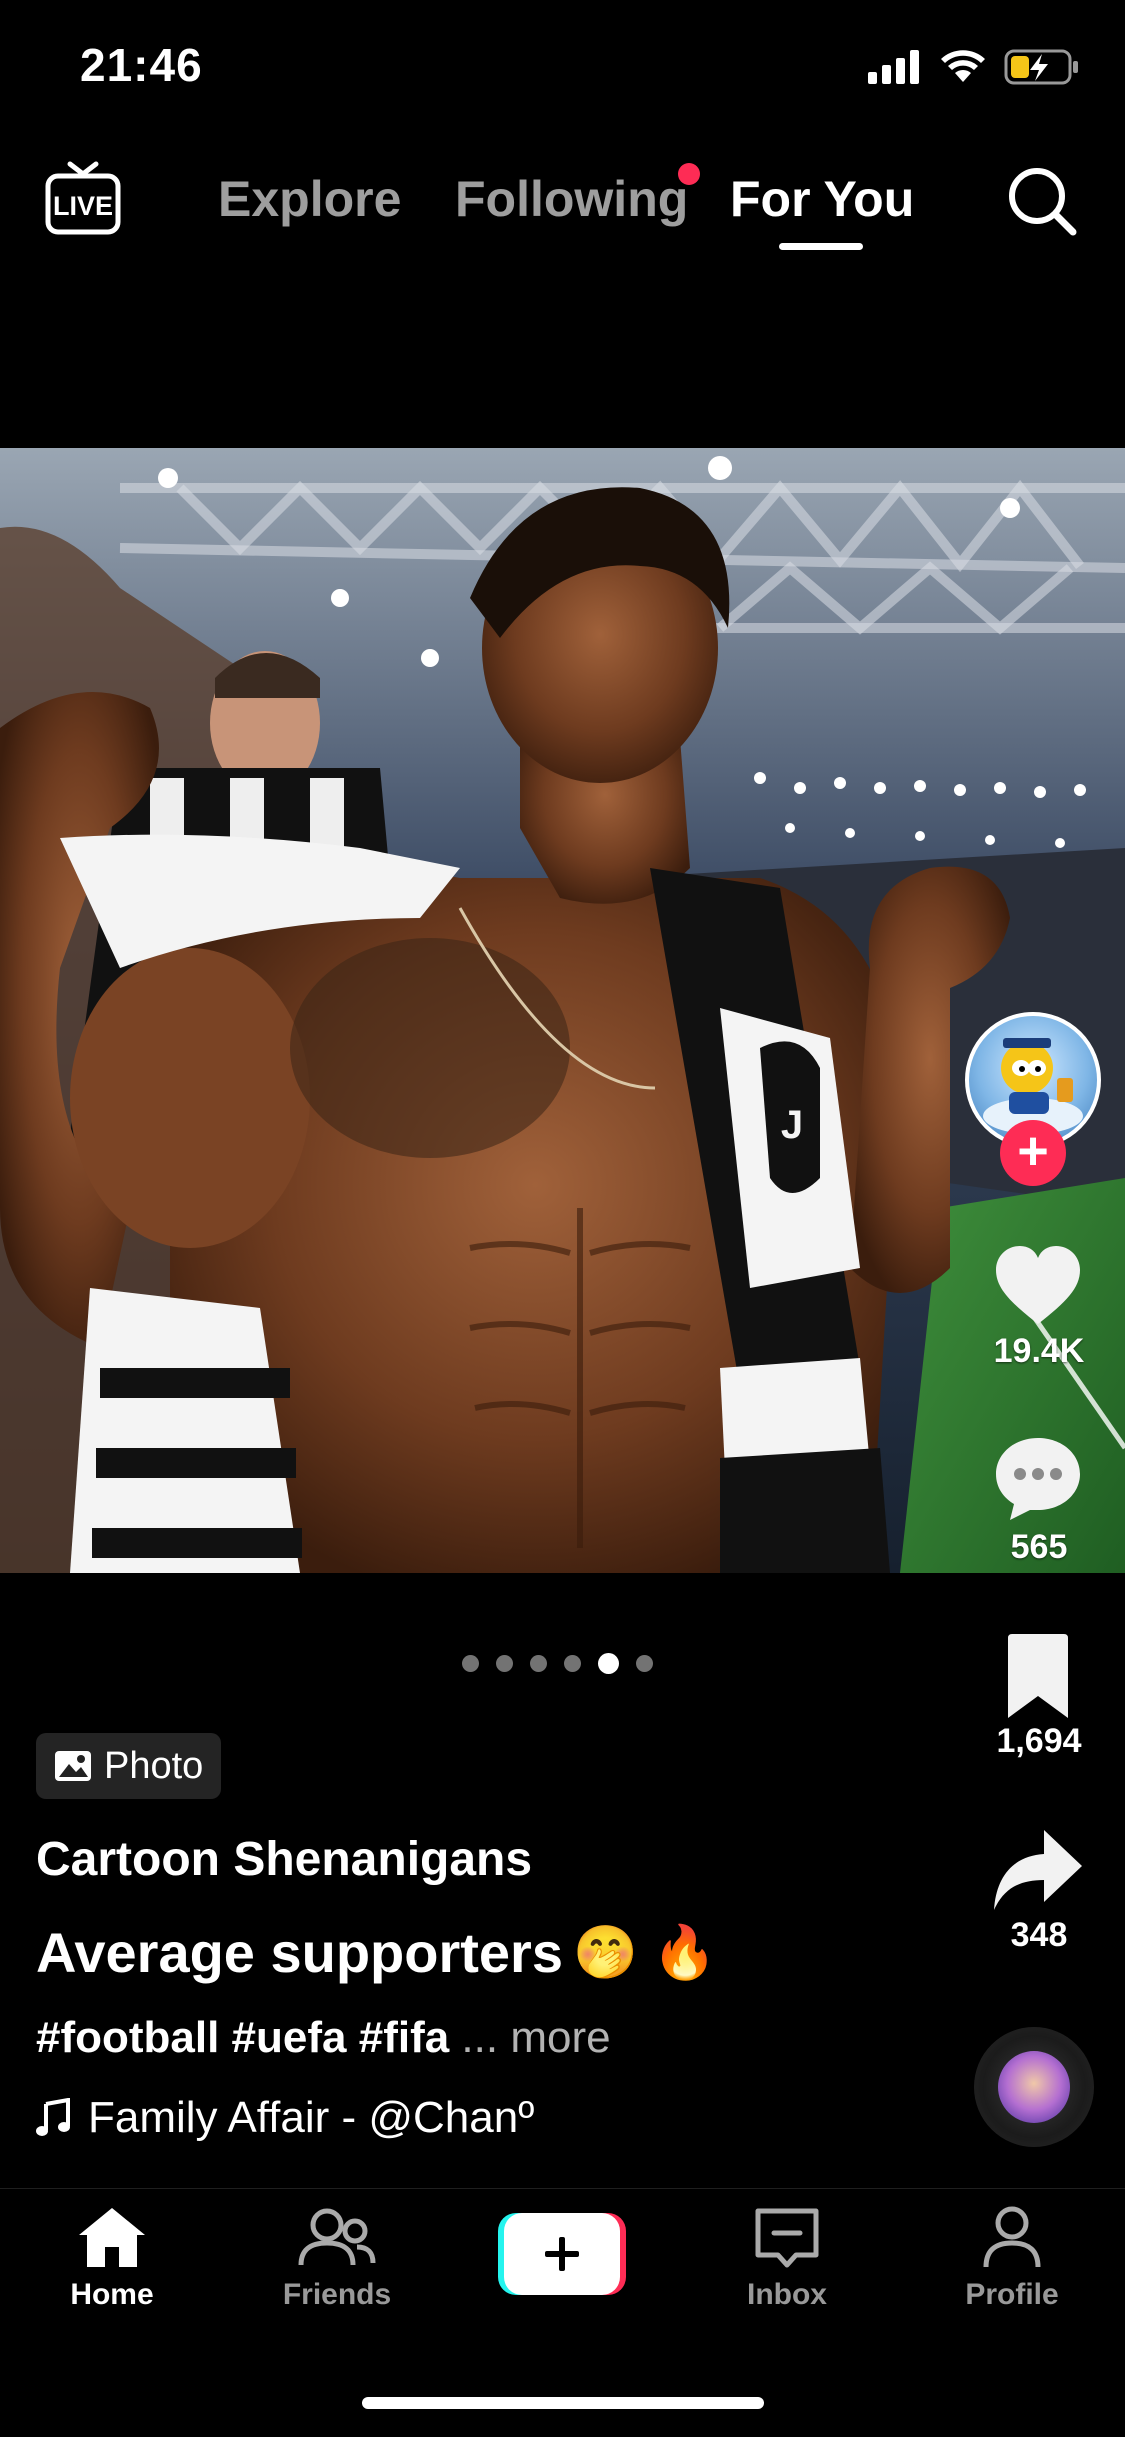 This screenshot has width=1125, height=2437. What do you see at coordinates (689, 174) in the screenshot?
I see `notification-dot` at bounding box center [689, 174].